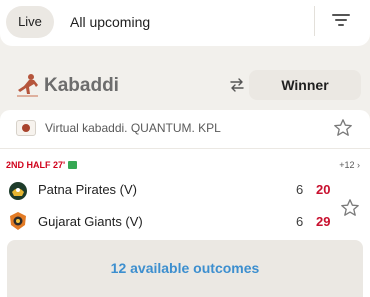 Image resolution: width=370 pixels, height=297 pixels. What do you see at coordinates (133, 128) in the screenshot?
I see `league-name: Virtual kabaddi. QUANTUM. KPL` at bounding box center [133, 128].